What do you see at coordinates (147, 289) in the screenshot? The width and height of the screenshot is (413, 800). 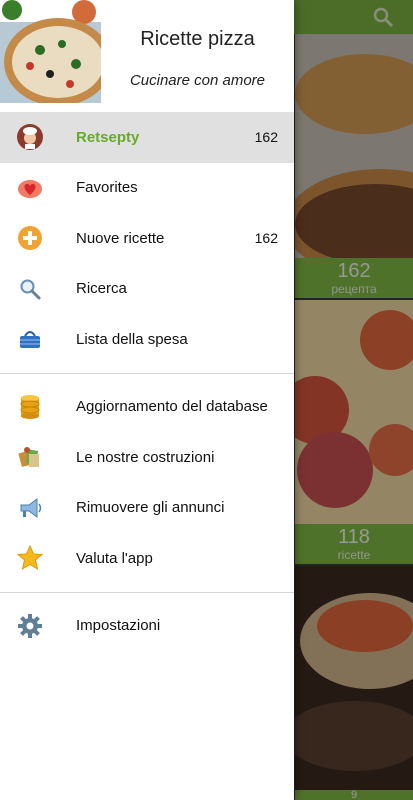 I see `menu-item-search: Ricerca` at bounding box center [147, 289].